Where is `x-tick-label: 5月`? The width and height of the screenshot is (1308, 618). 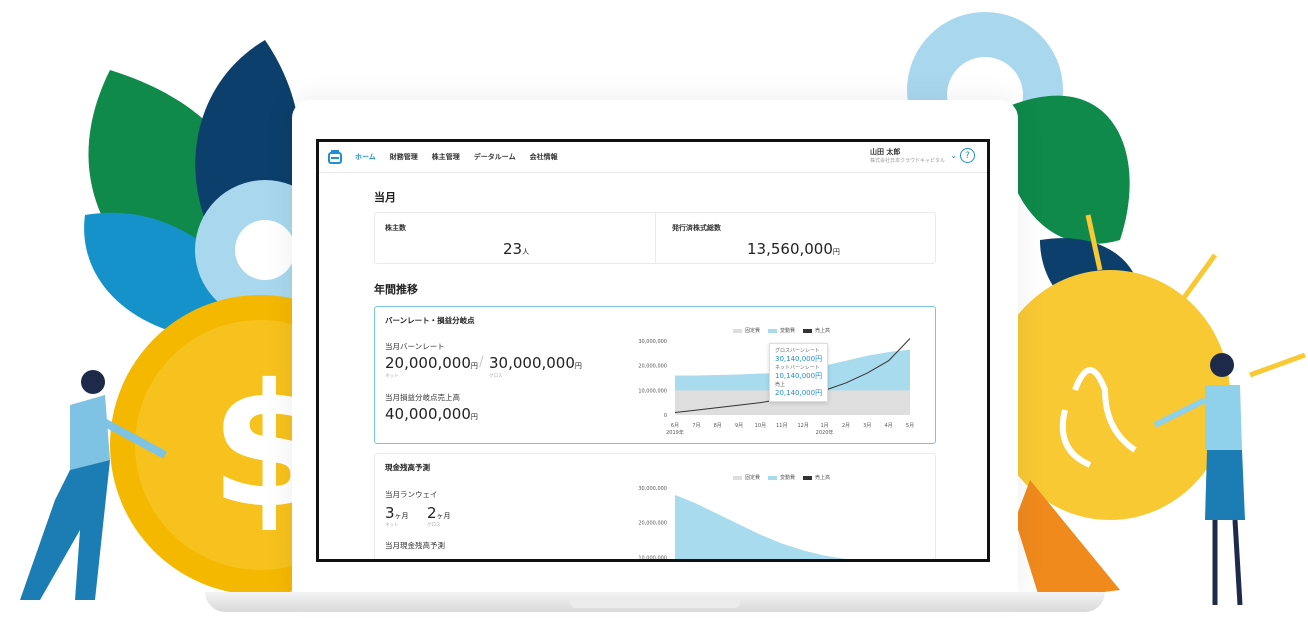 x-tick-label: 5月 is located at coordinates (910, 426).